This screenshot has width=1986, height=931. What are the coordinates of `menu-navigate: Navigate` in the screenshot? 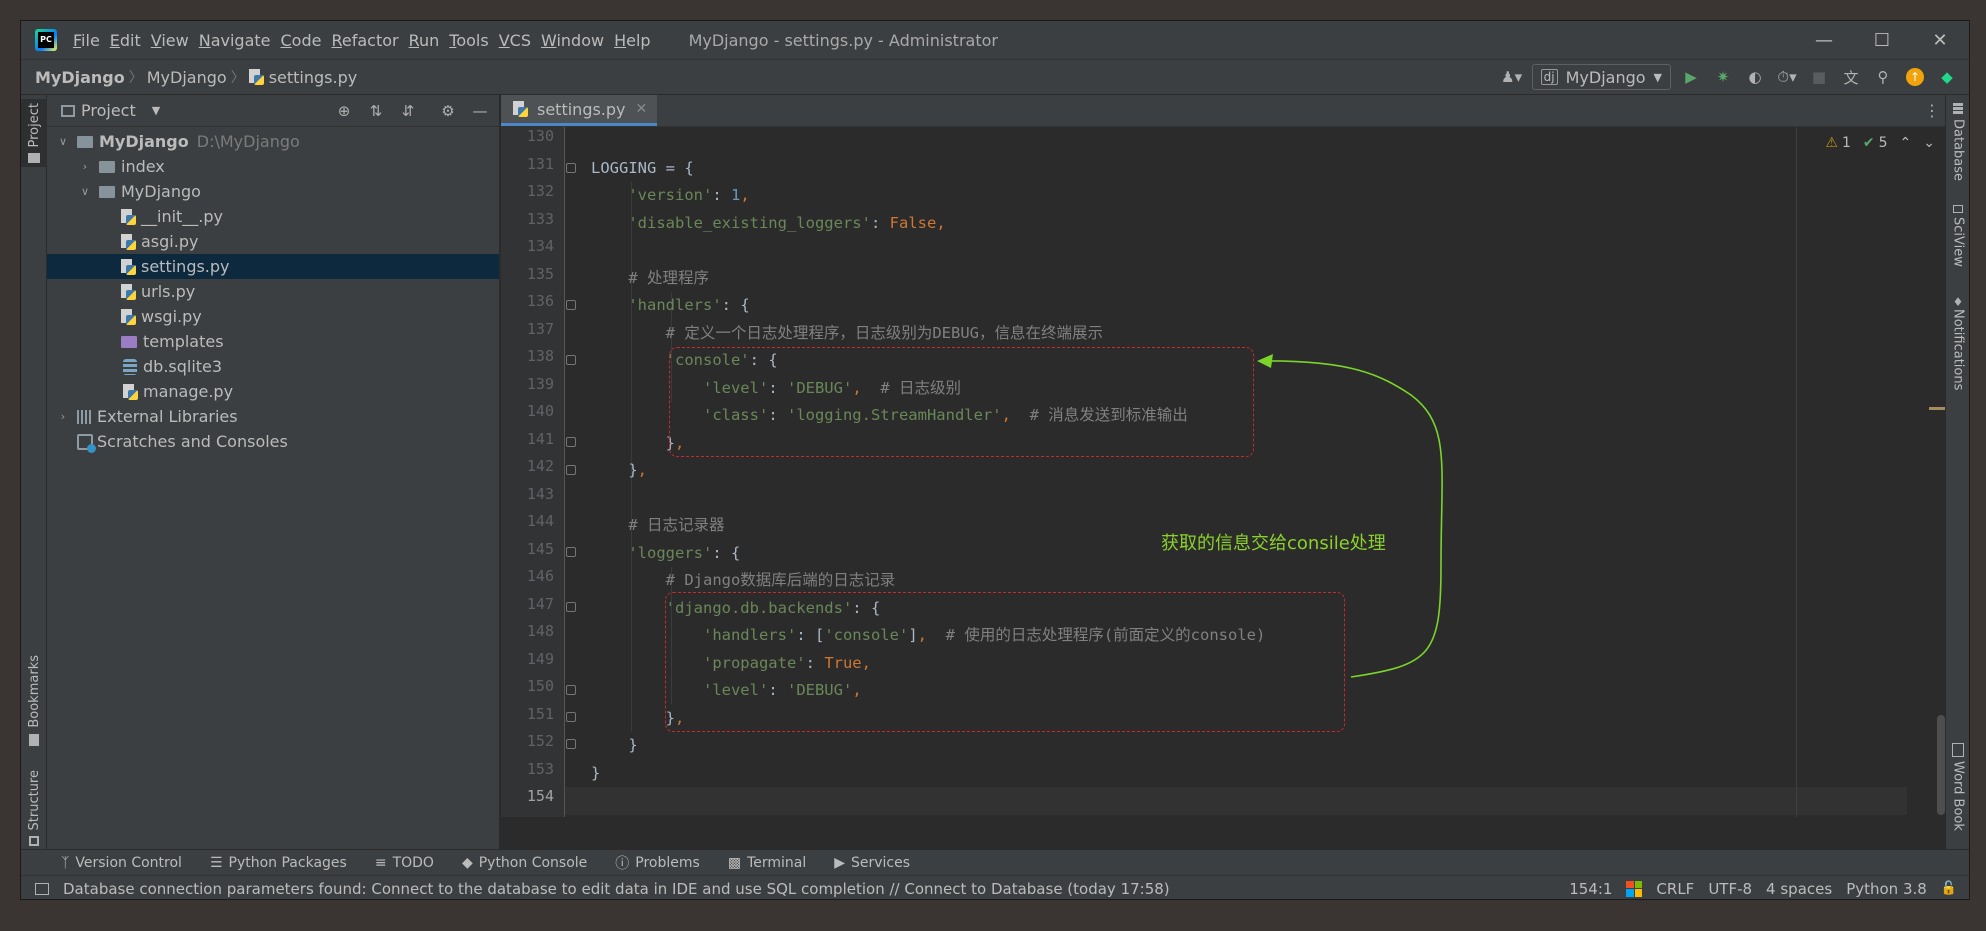 It's located at (235, 40).